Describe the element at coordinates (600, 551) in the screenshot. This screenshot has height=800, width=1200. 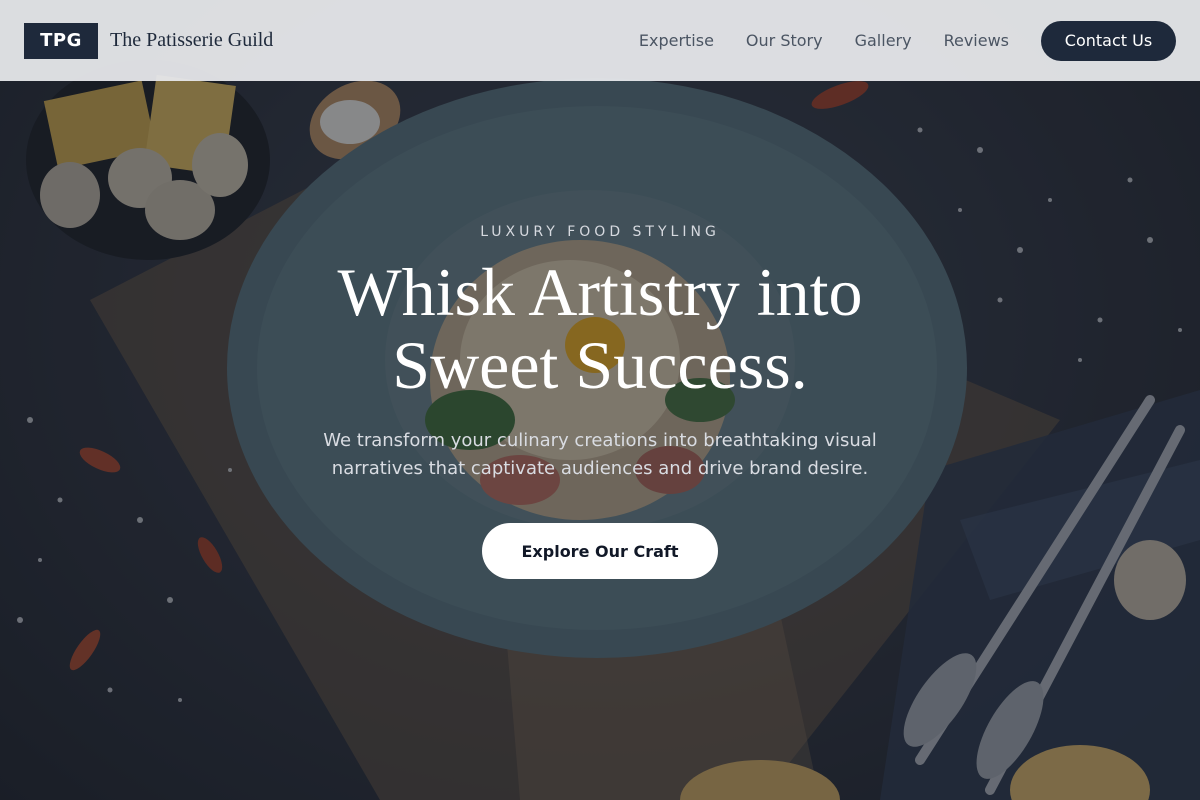
I see `explore-our-craft-button: Explore Our Craft` at that location.